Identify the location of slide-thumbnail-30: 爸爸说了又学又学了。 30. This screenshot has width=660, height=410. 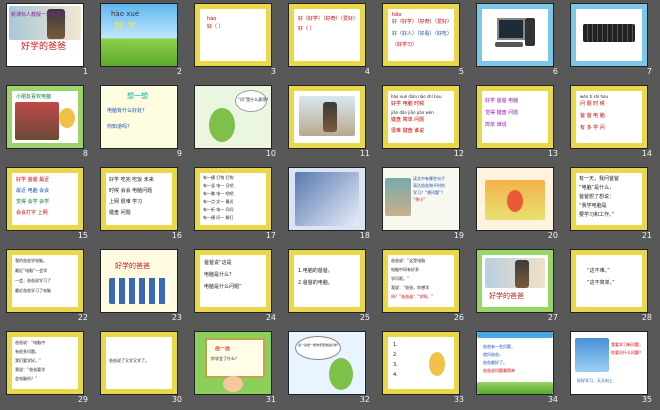
(141, 369).